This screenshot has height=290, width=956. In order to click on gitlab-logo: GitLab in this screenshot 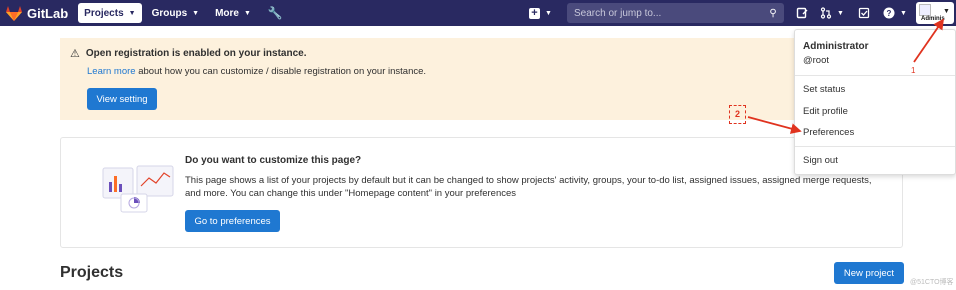, I will do `click(42, 13)`.